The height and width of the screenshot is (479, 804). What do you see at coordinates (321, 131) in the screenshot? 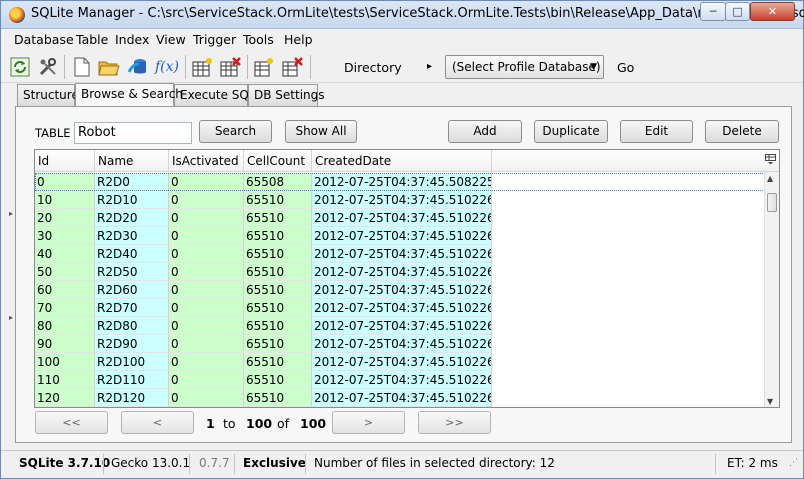
I see `show-all-button: Show All` at bounding box center [321, 131].